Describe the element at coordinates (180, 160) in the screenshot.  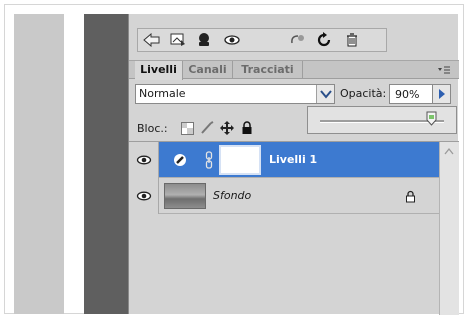
I see `brush-indicator-icon` at that location.